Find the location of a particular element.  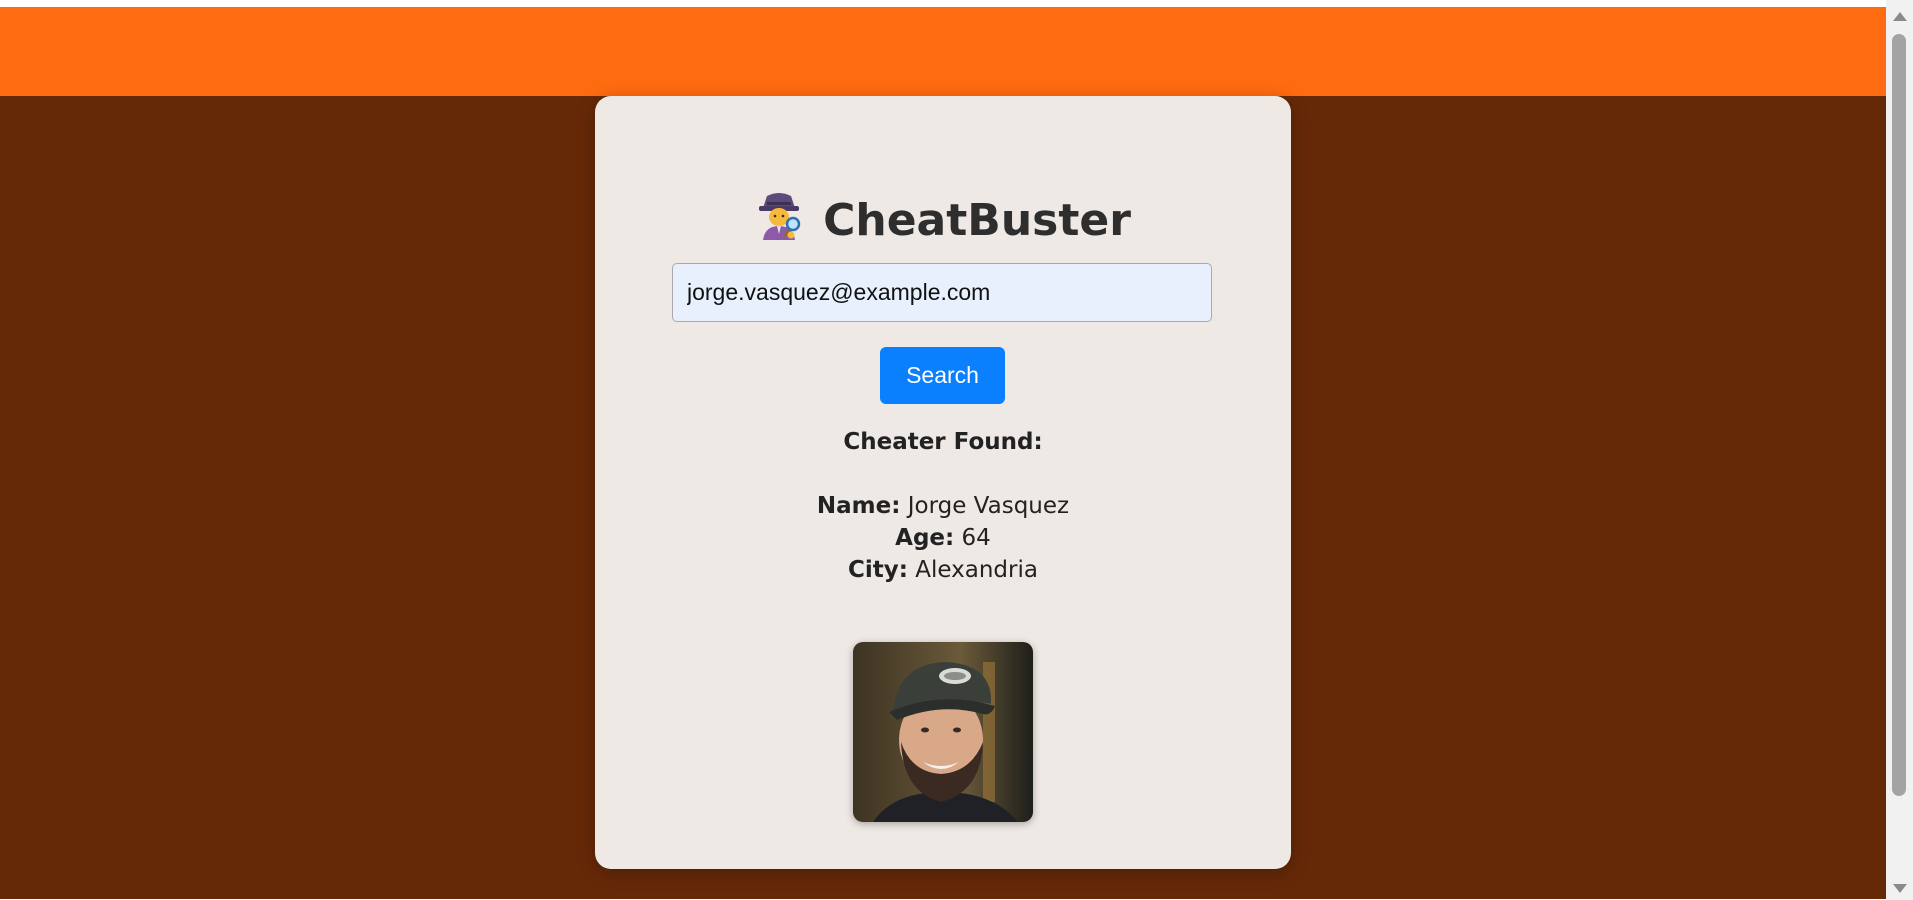

scroll-down-arrow-icon is located at coordinates (1900, 888).